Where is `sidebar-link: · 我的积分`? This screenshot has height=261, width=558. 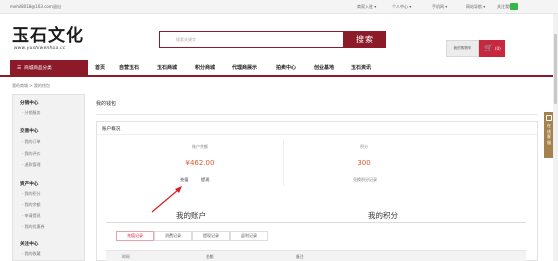
sidebar-link: · 我的积分 is located at coordinates (31, 194).